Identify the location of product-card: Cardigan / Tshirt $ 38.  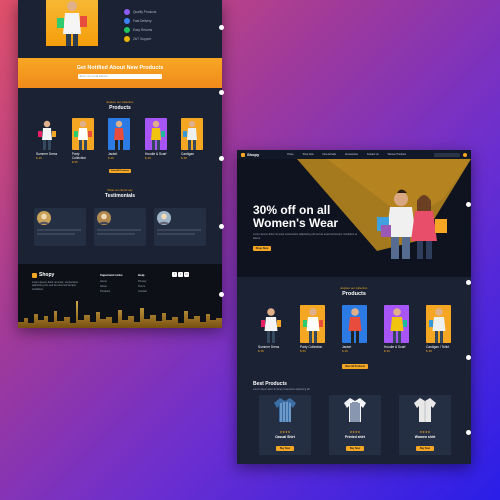
(438, 329).